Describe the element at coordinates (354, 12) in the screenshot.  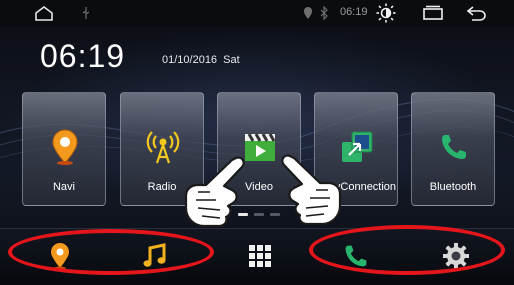
I see `status-bar-time: 06:19` at that location.